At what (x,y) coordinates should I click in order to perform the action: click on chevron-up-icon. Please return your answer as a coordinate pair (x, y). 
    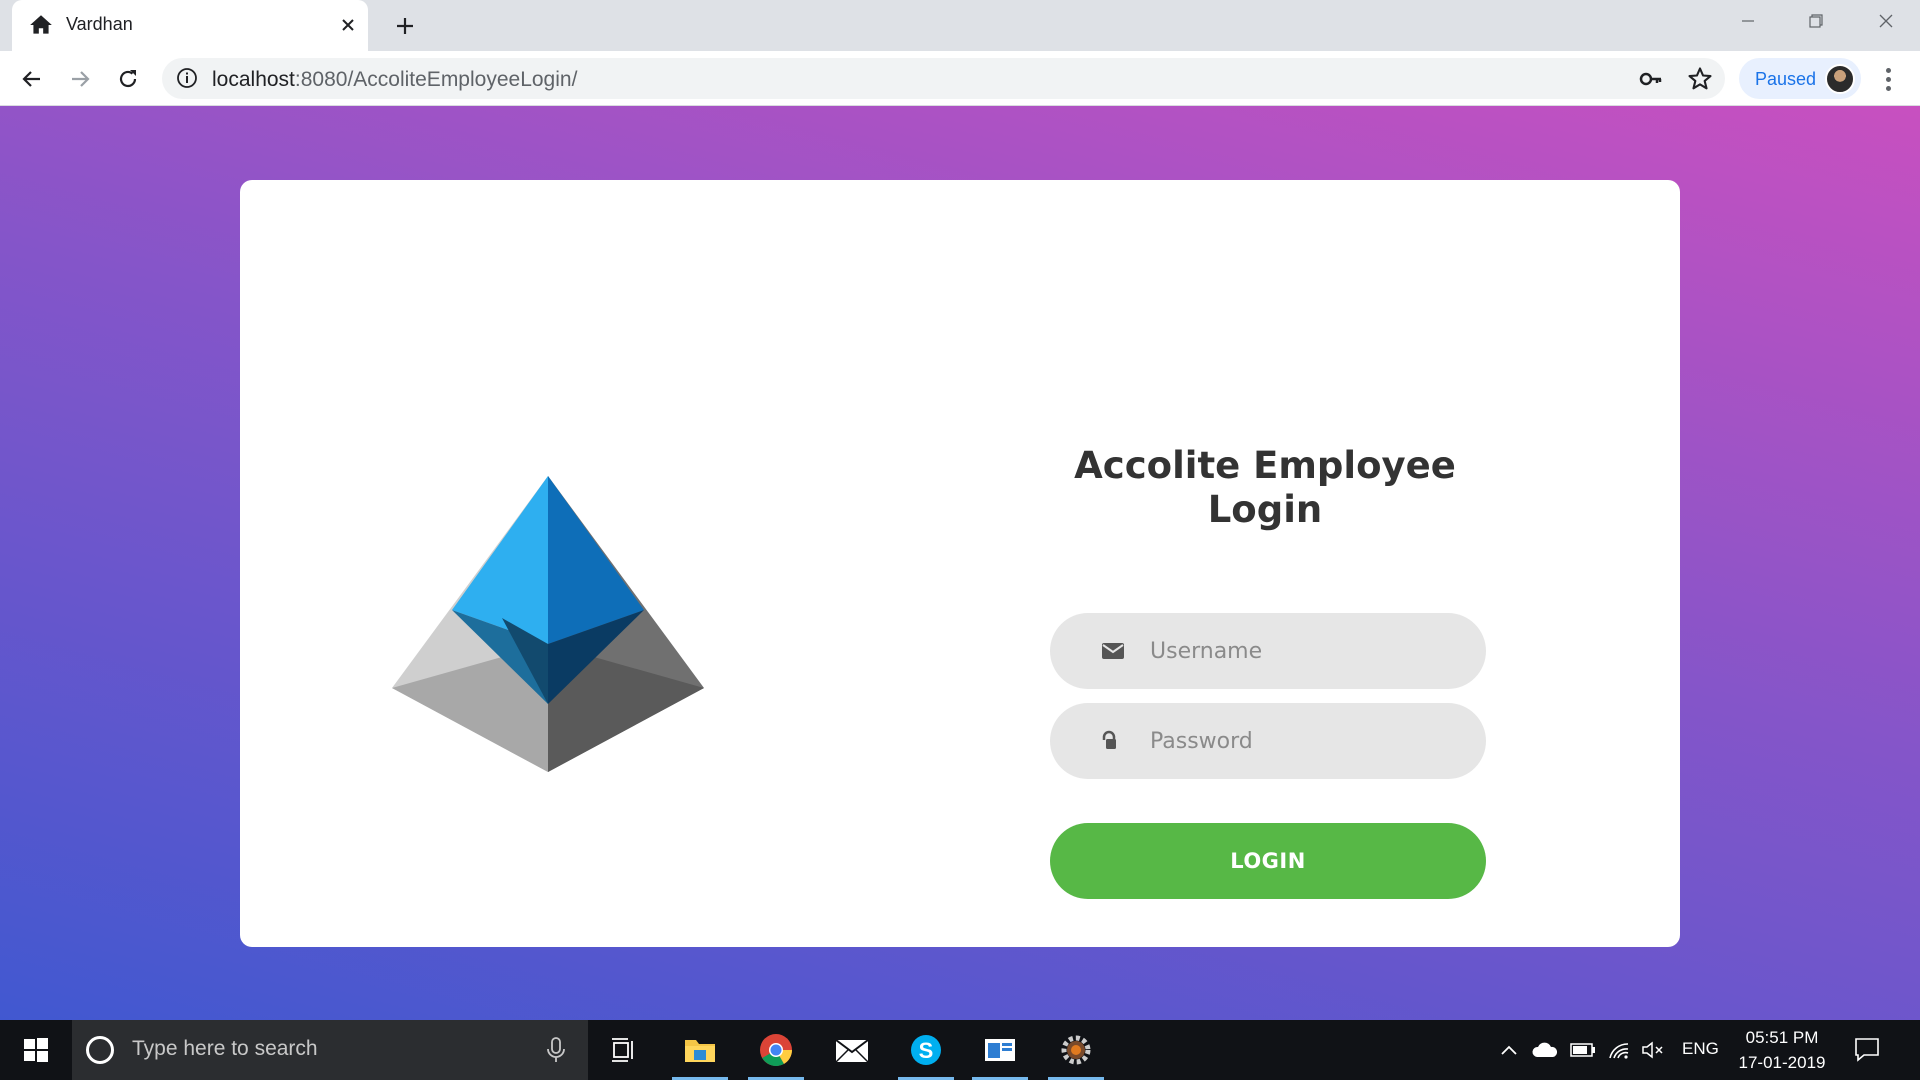
    Looking at the image, I should click on (1509, 1050).